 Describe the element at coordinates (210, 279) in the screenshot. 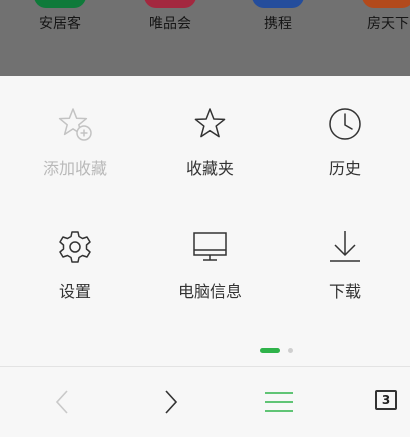

I see `menu-pc-info: 电脑信息` at that location.